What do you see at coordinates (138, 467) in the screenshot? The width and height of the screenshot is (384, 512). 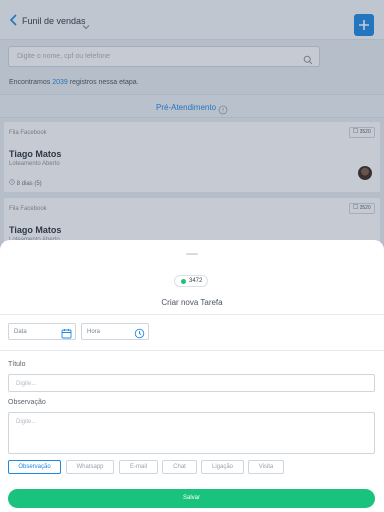 I see `type-chip-email: E-mail` at bounding box center [138, 467].